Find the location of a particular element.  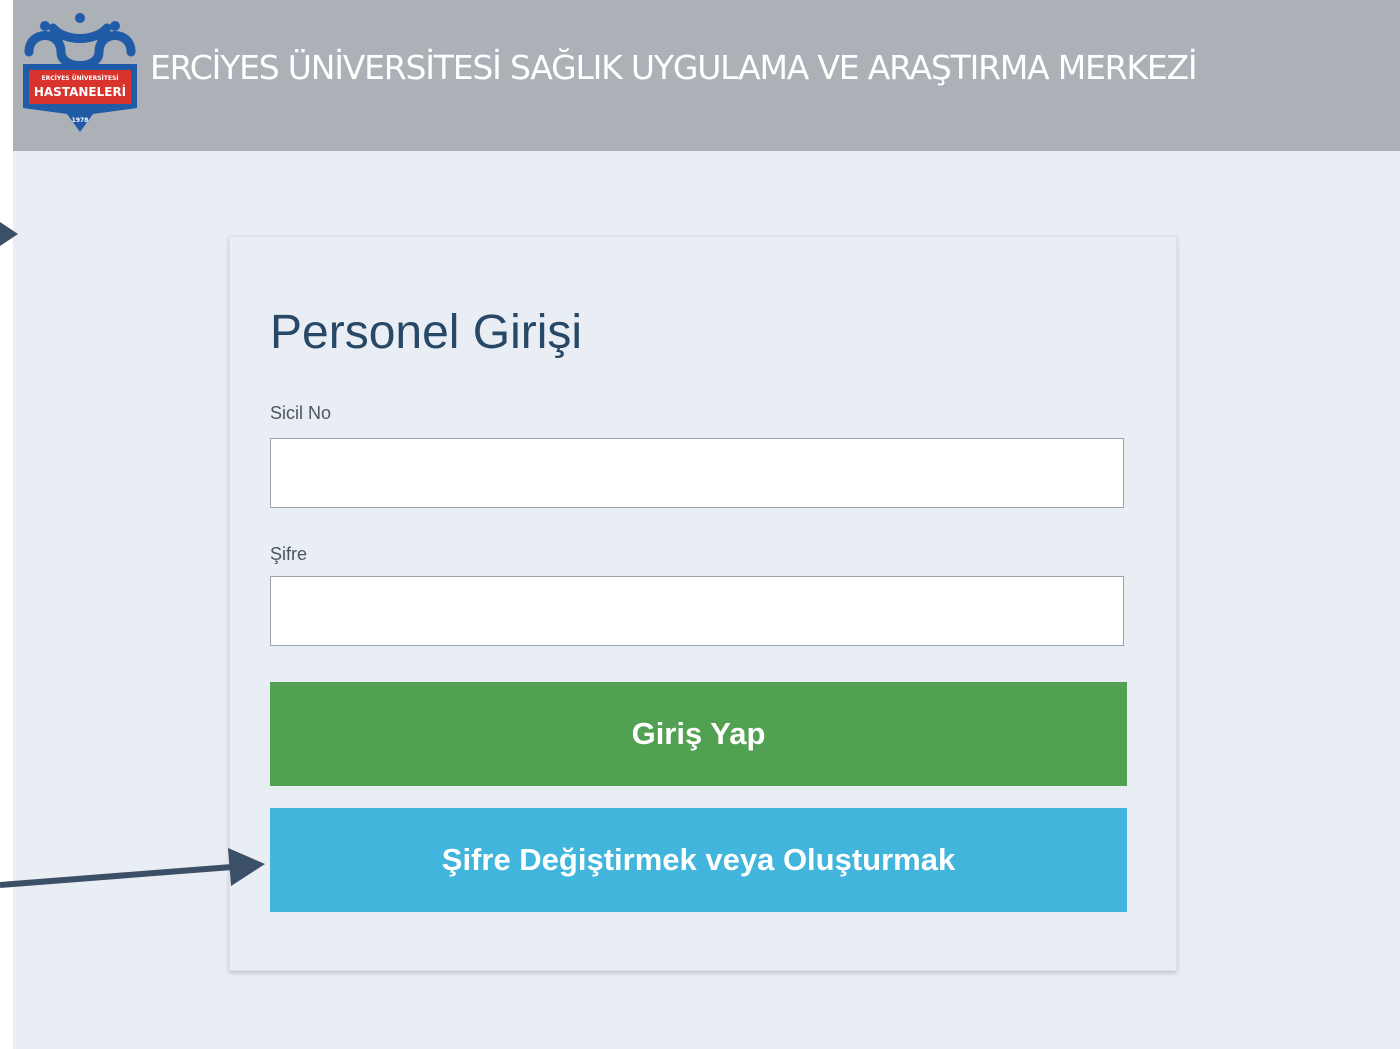

change-password-button: Şifre Değiştirmek veya Oluşturmak is located at coordinates (698, 860).